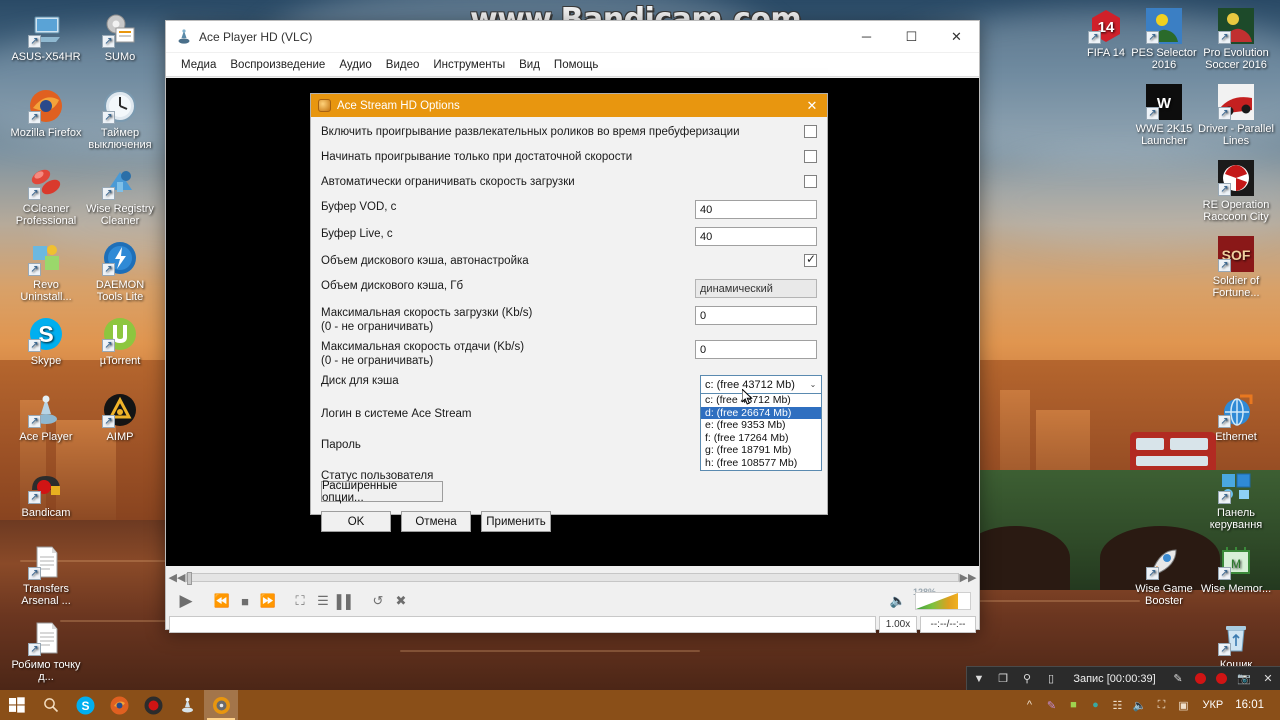  Describe the element at coordinates (1268, 679) in the screenshot. I see `close-icon: ✕` at that location.